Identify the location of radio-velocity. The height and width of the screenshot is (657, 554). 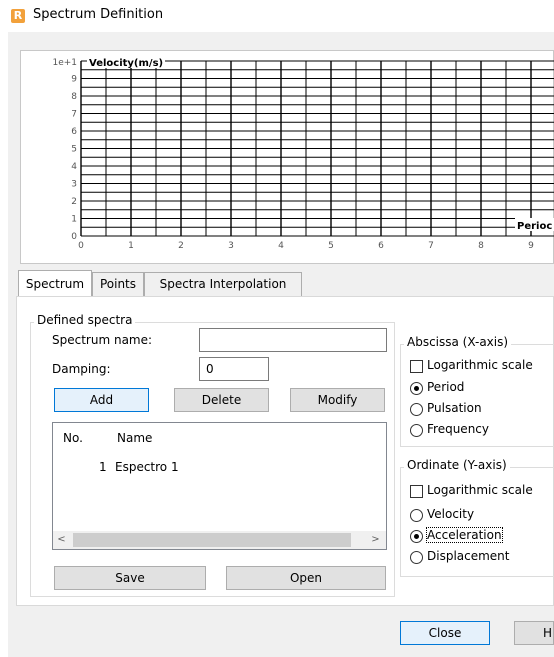
(416, 515).